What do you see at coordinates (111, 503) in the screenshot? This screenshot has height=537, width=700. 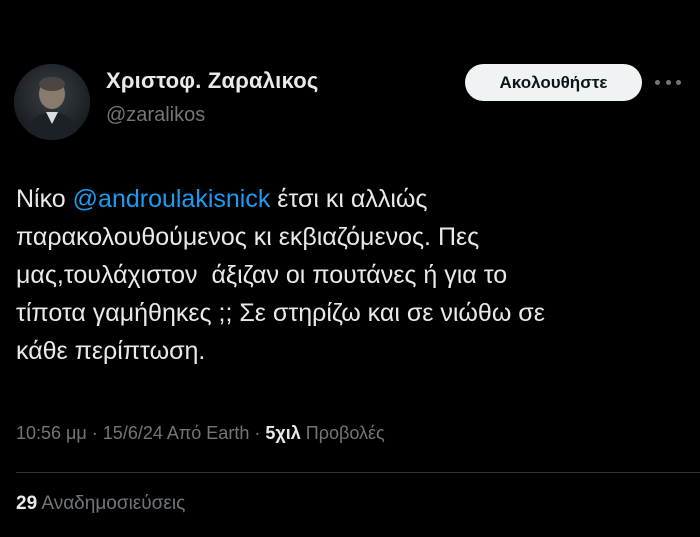 I see `reposts-label: Αναδημοσιεύσεις` at bounding box center [111, 503].